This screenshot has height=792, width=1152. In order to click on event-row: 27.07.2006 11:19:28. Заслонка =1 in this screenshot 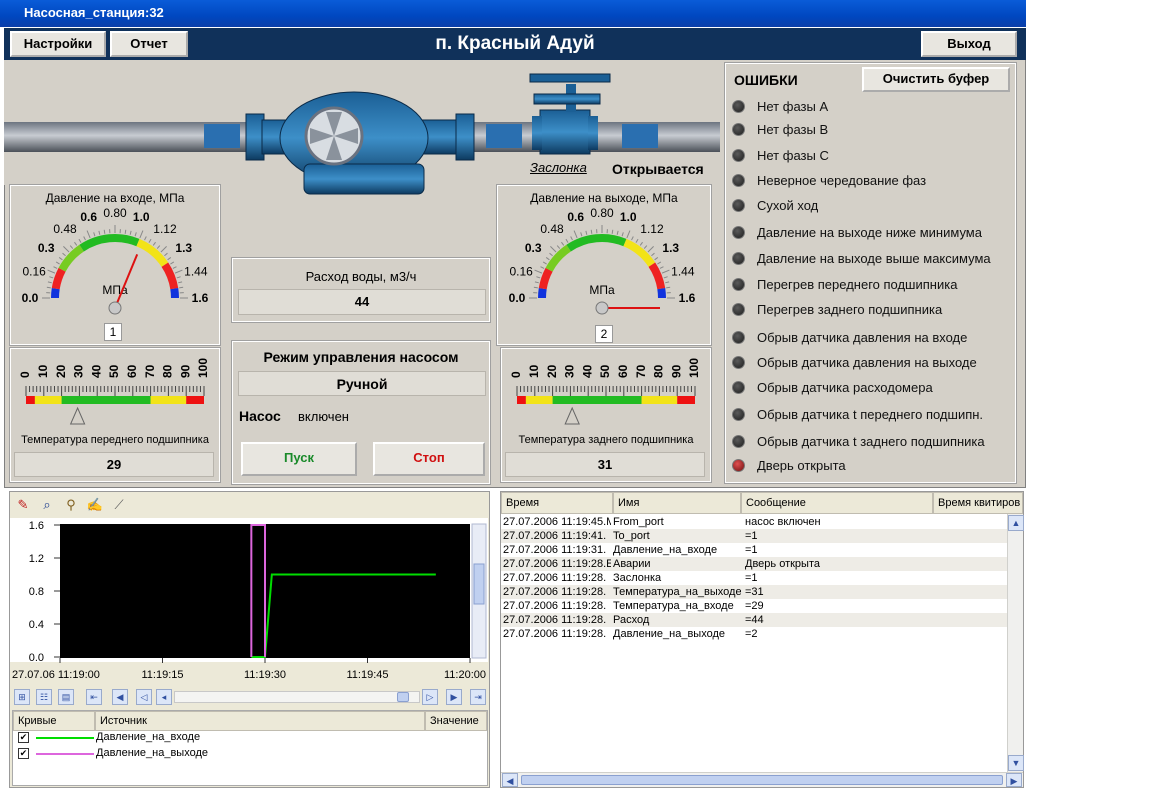, I will do `click(754, 578)`.